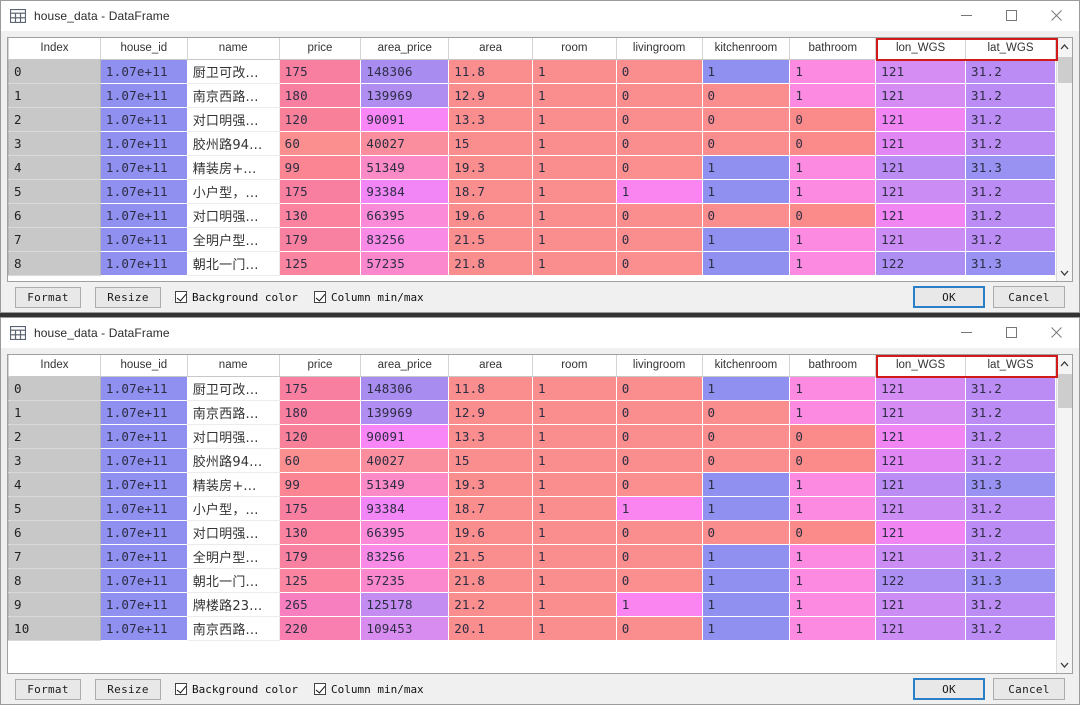  I want to click on table-row: 2 1.07e+11 对口明强... 120 90091 13.3 1 0 0 0 121 31.2, so click(532, 119).